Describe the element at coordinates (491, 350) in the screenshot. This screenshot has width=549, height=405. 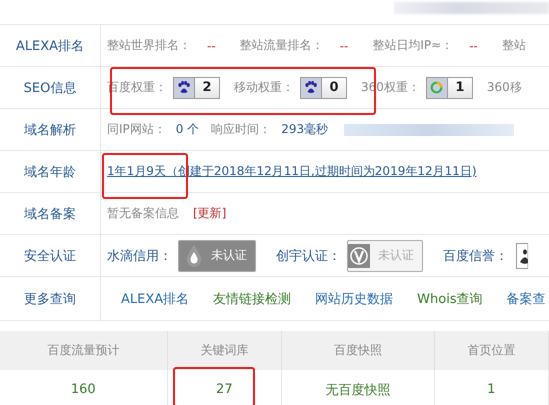
I see `column-header: 首页位置` at that location.